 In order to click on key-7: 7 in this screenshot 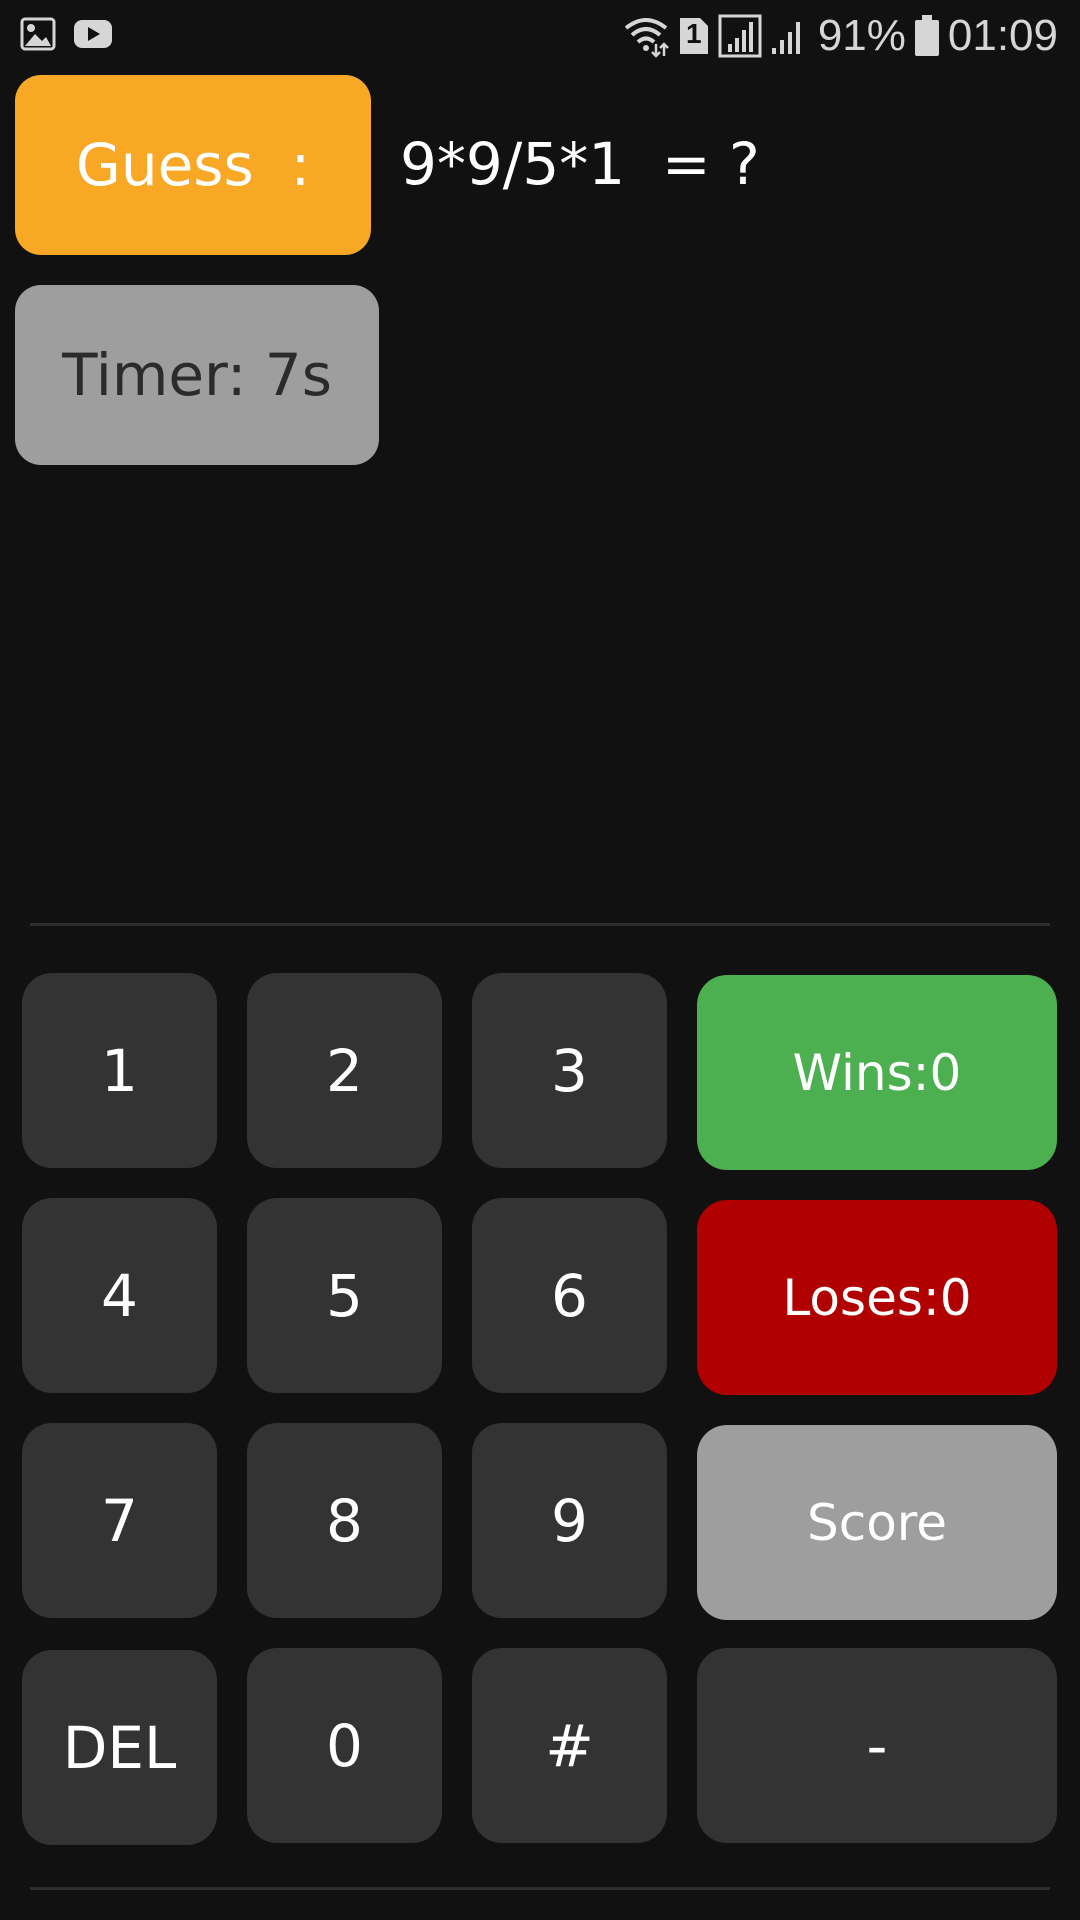, I will do `click(119, 1520)`.